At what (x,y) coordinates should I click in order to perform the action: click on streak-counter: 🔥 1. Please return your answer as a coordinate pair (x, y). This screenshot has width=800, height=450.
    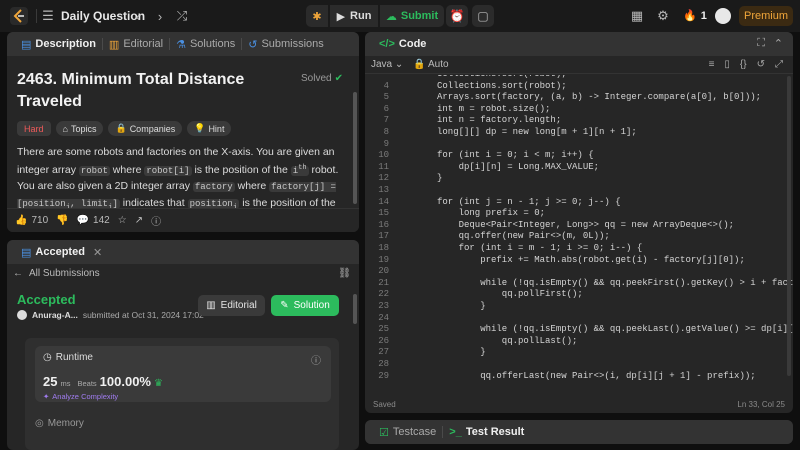
    Looking at the image, I should click on (695, 16).